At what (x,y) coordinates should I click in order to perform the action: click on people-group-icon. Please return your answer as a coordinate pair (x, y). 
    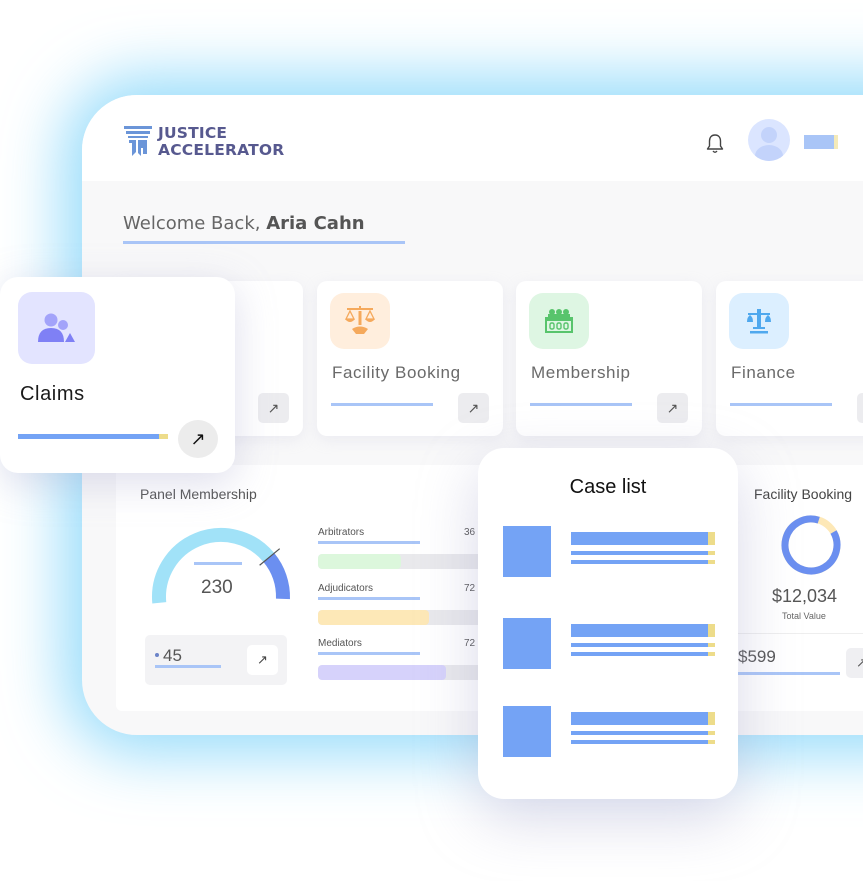
    Looking at the image, I should click on (56, 328).